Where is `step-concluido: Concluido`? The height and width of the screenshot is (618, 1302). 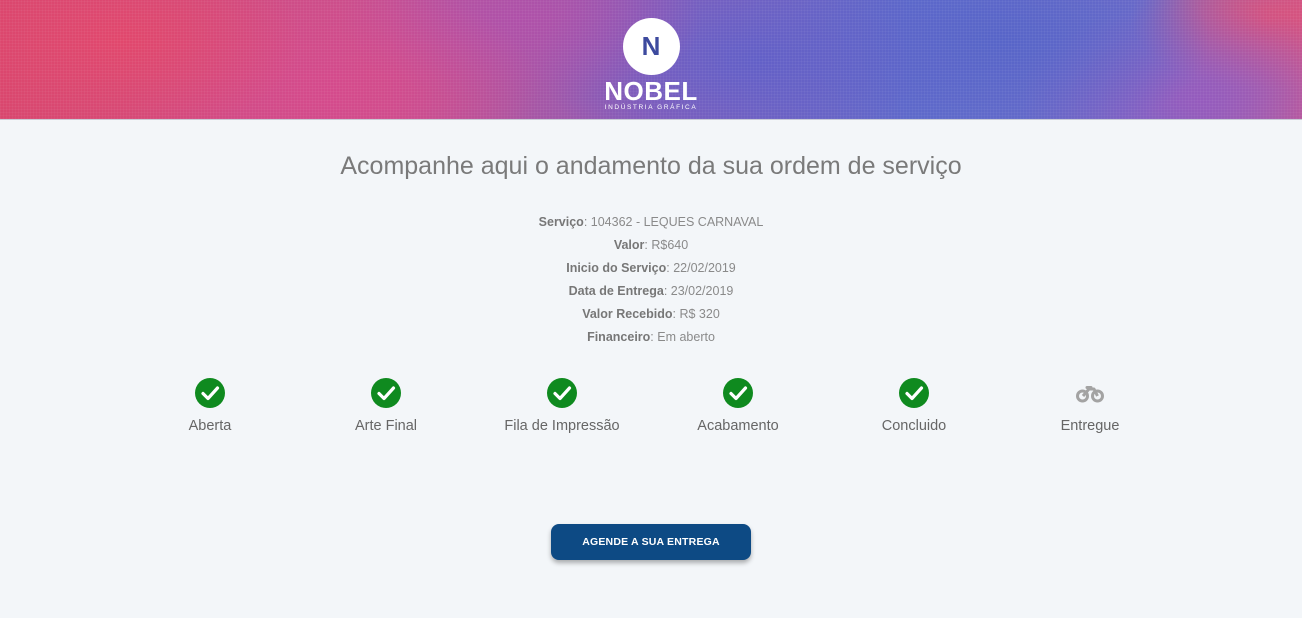
step-concluido: Concluido is located at coordinates (914, 406).